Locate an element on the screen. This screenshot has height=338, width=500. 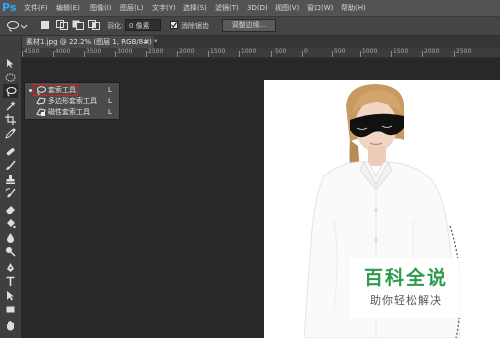
menu-type: 文字(Y) is located at coordinates (164, 8).